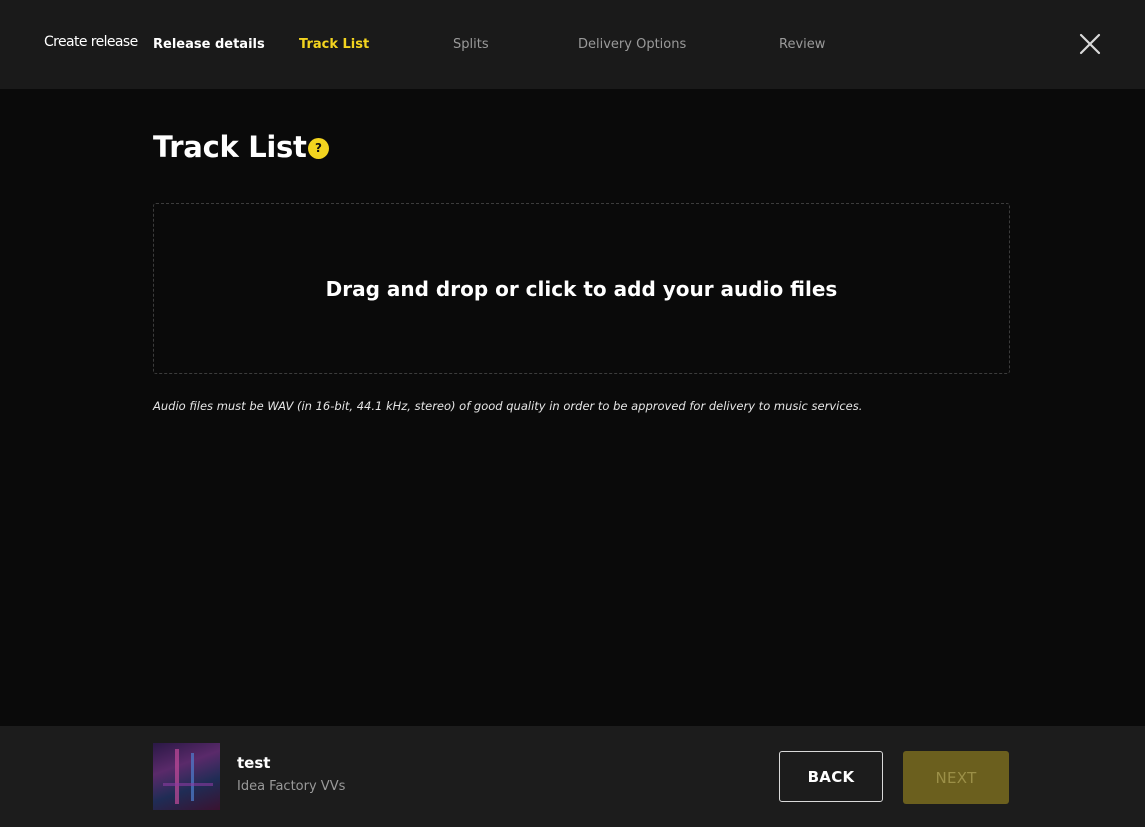 Image resolution: width=1145 pixels, height=827 pixels. What do you see at coordinates (956, 777) in the screenshot?
I see `next-button: NEXT` at bounding box center [956, 777].